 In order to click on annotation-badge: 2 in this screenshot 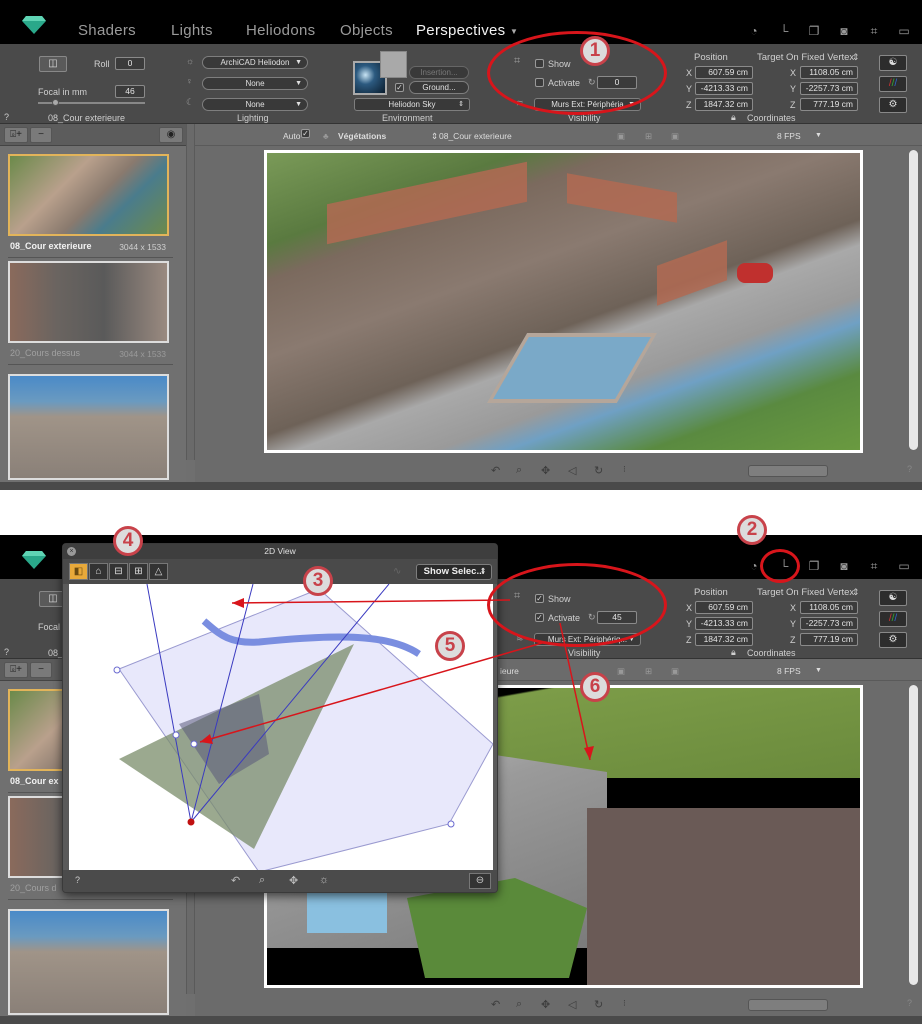, I will do `click(752, 530)`.